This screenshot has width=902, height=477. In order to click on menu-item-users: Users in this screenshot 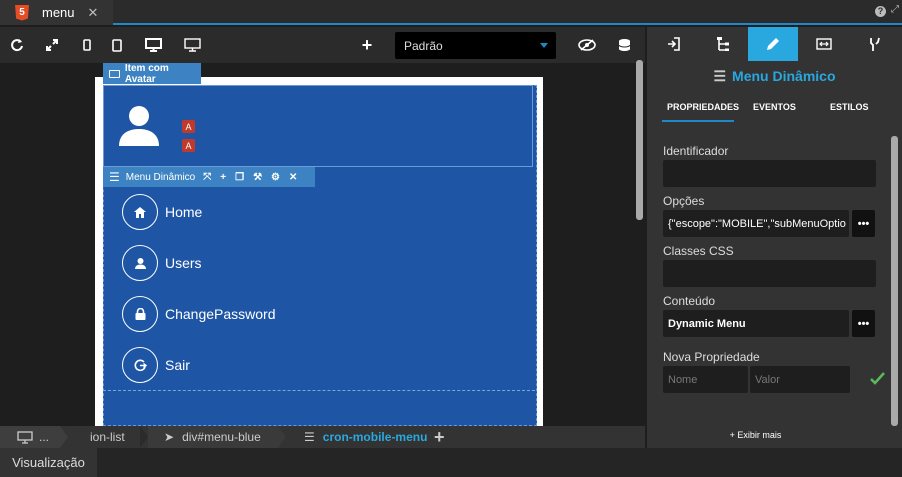, I will do `click(162, 263)`.